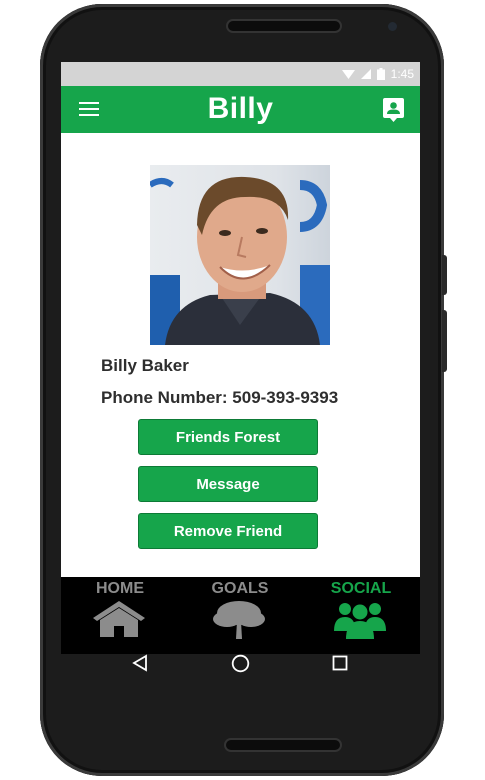 The image size is (485, 780). I want to click on back-icon, so click(140, 663).